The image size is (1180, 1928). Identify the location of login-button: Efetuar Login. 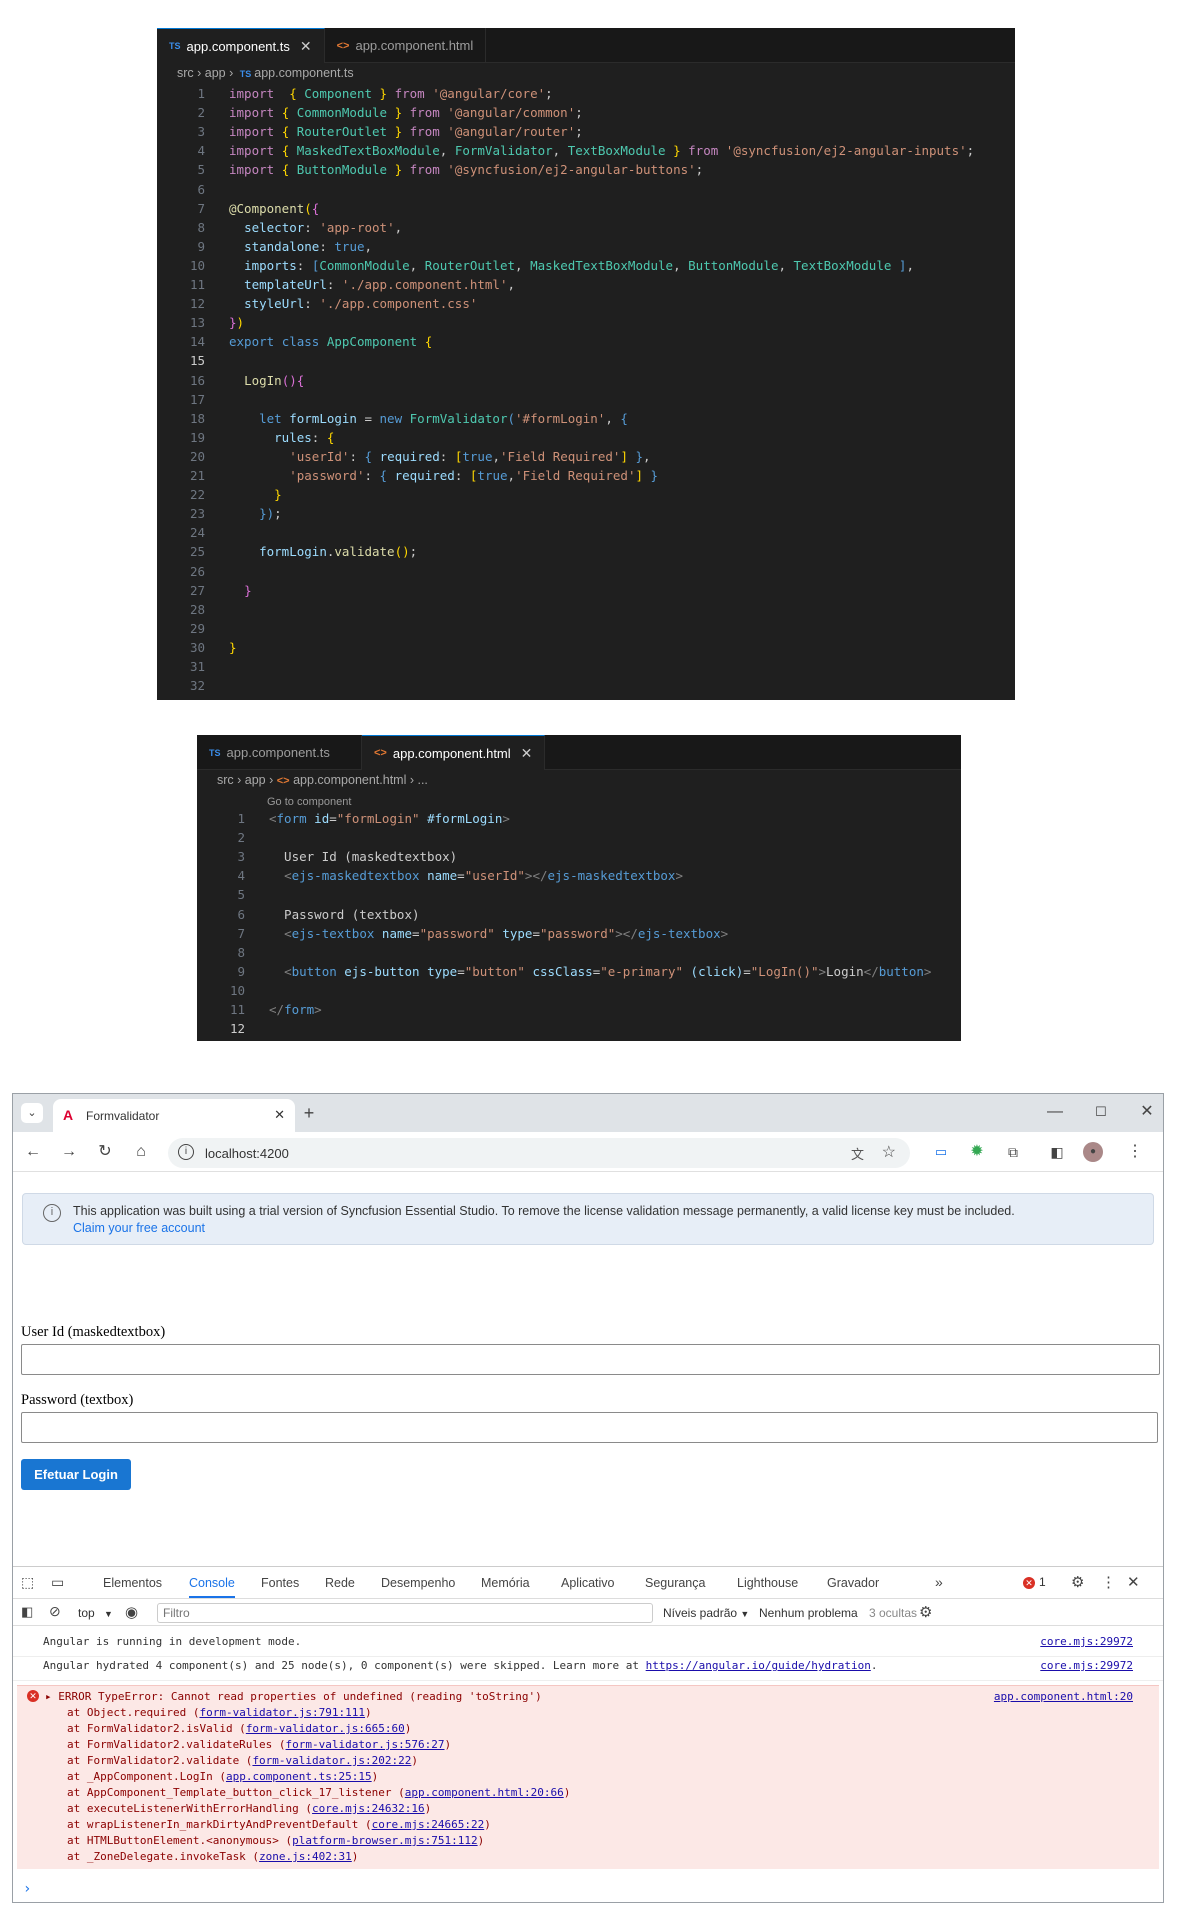
(76, 1474).